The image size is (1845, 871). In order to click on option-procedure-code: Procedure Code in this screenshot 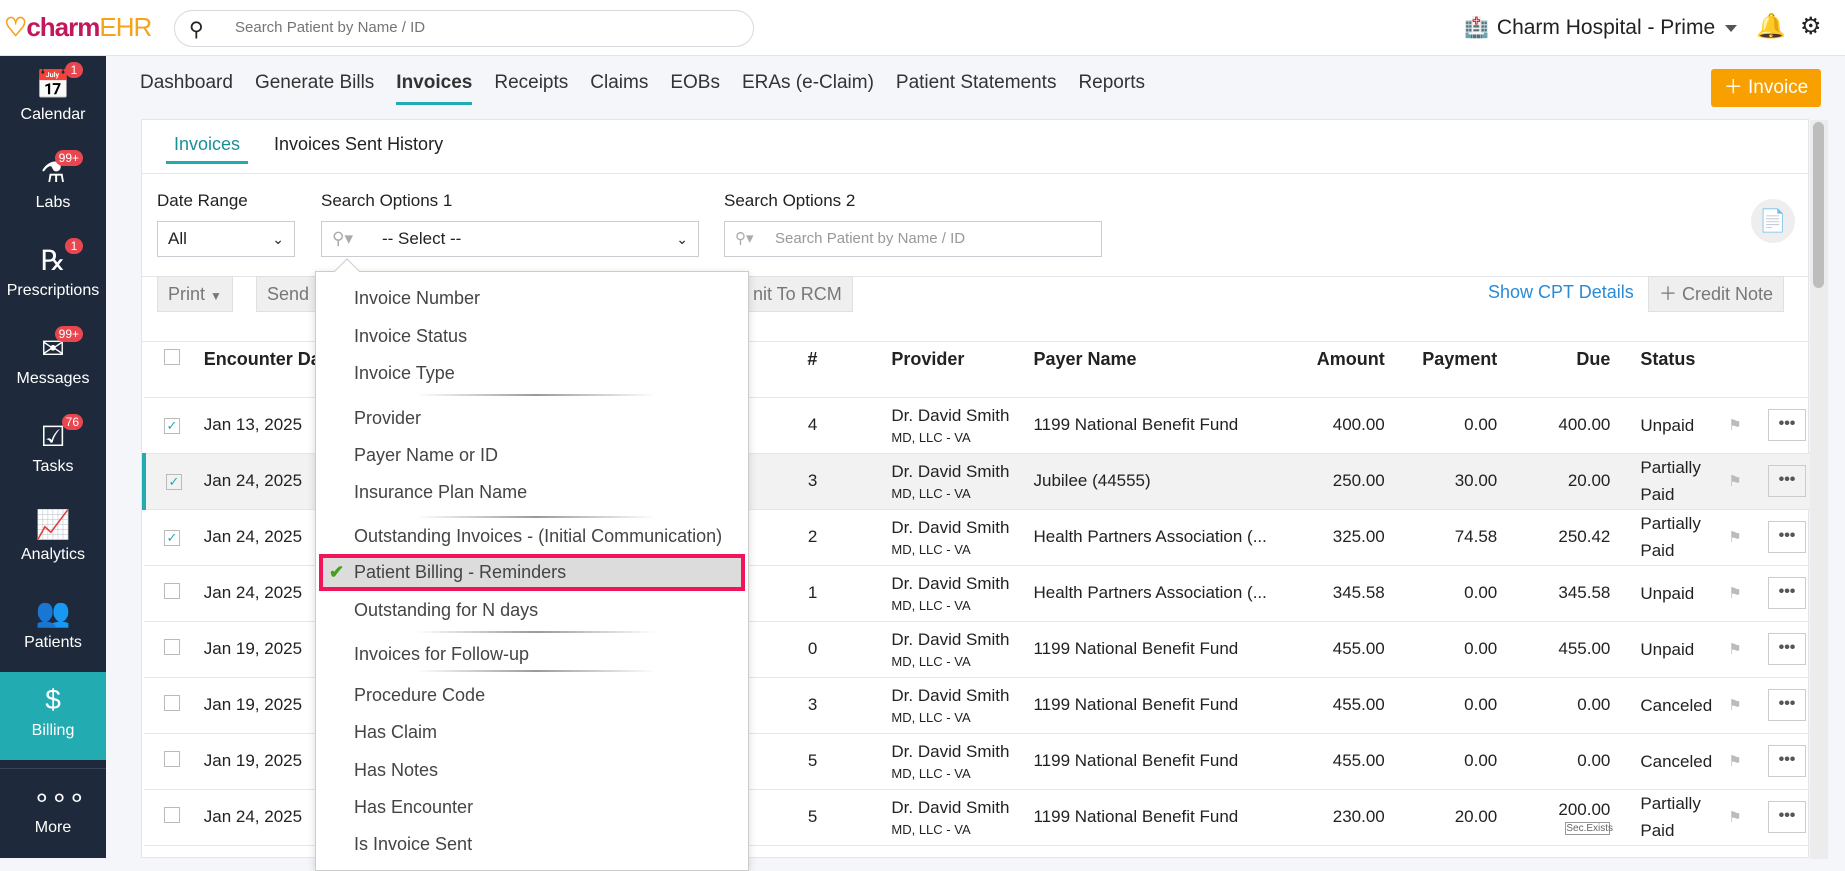, I will do `click(532, 695)`.